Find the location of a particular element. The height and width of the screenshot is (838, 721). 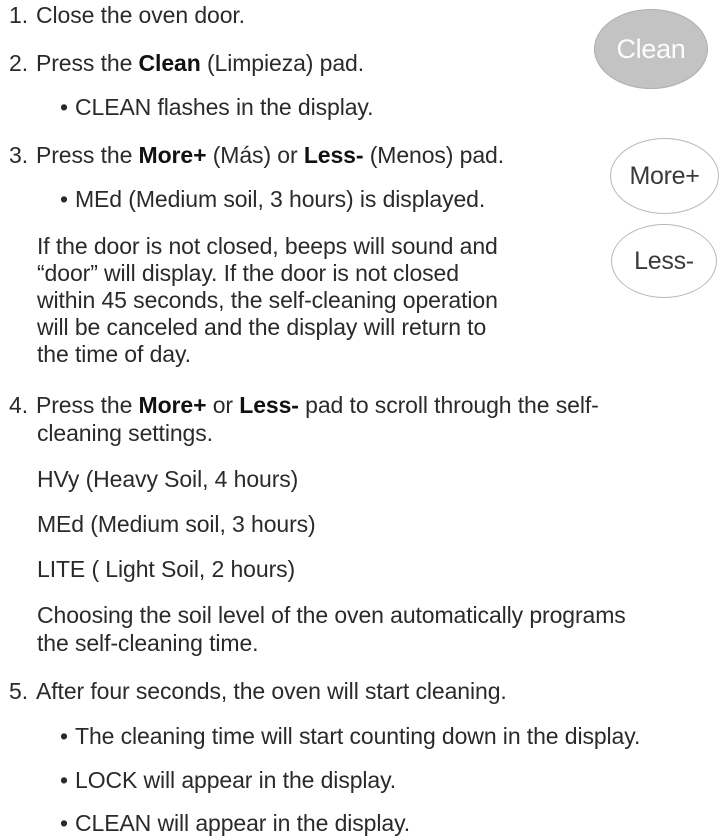

bullet-text: CLEAN will appear in the display. is located at coordinates (243, 823).